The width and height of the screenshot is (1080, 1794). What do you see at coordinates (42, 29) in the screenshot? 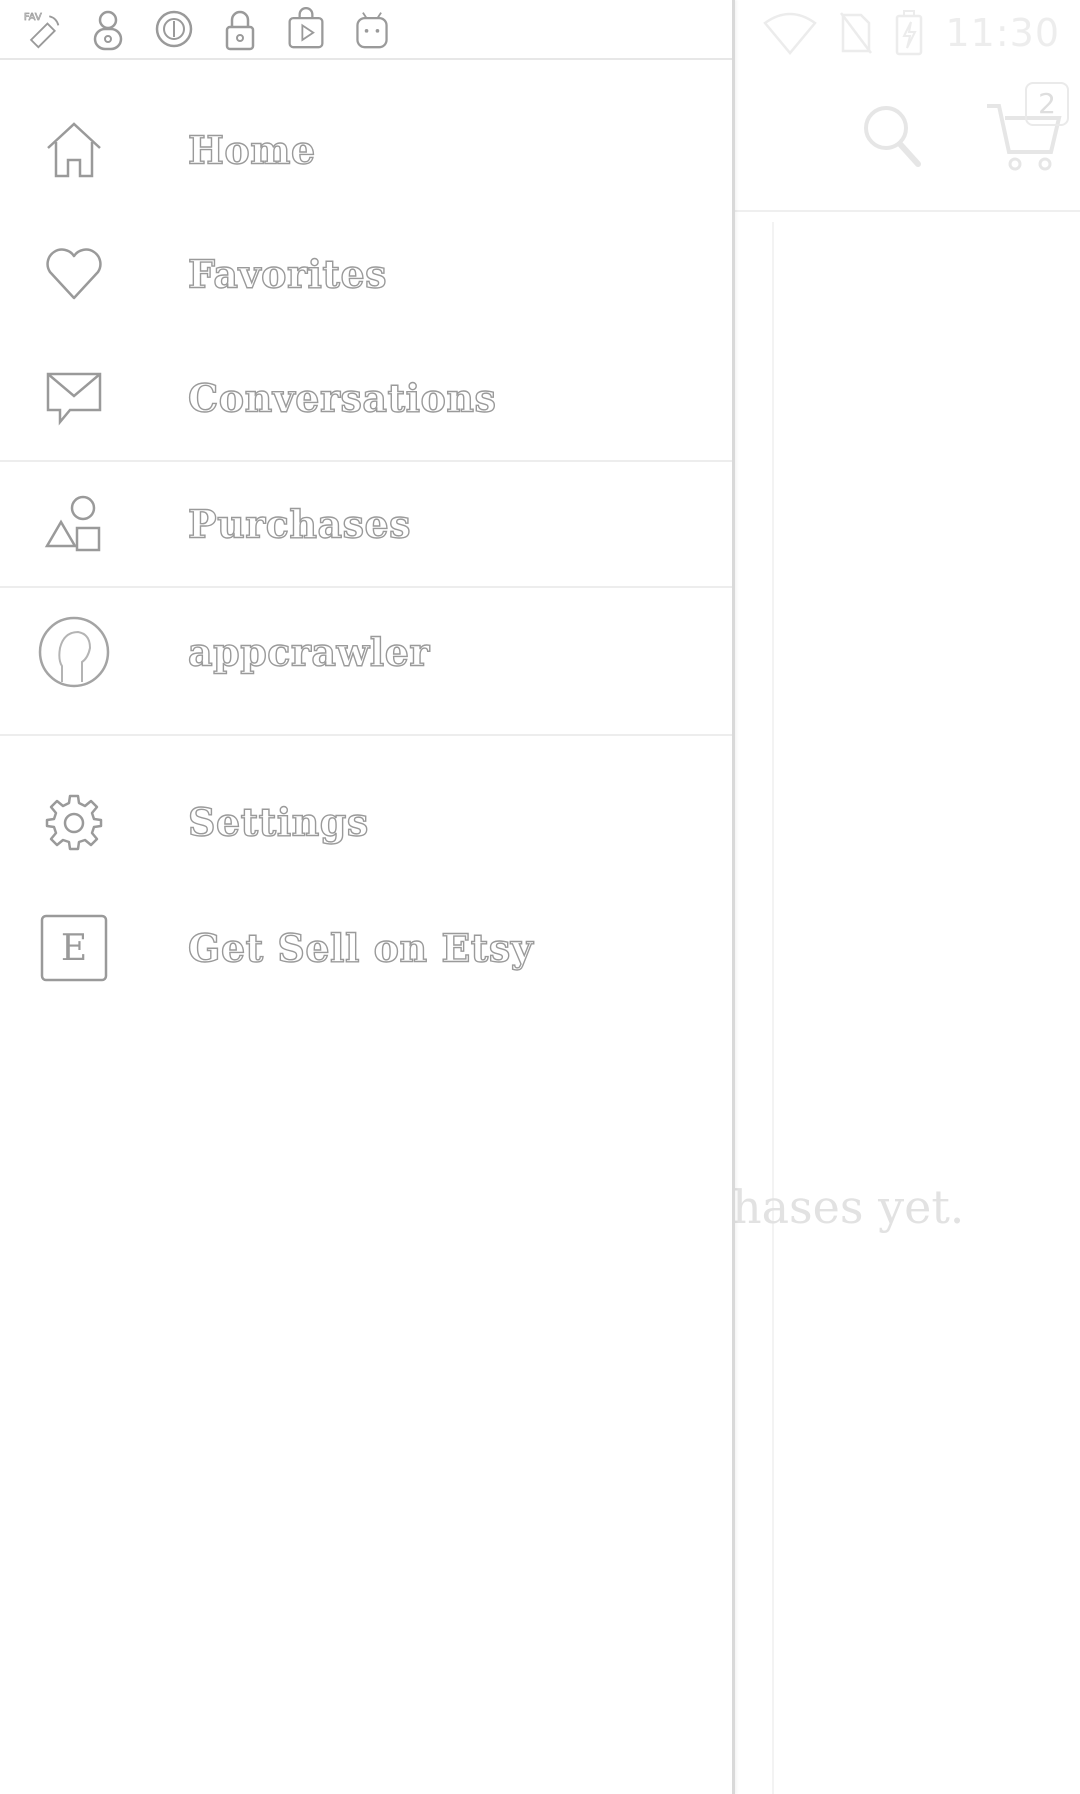
I see `fav-satellite-icon: FAV` at bounding box center [42, 29].